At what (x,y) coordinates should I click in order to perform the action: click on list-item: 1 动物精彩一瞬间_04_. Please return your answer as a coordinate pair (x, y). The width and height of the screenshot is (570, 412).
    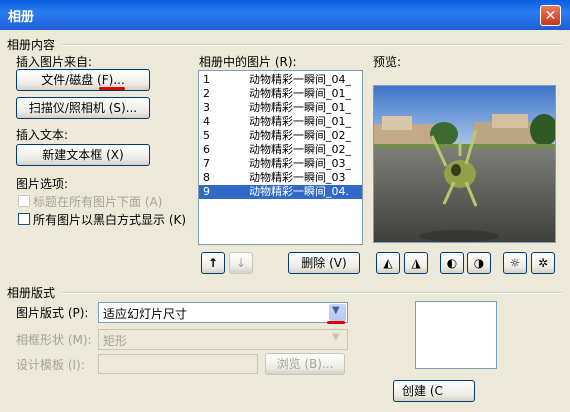
    Looking at the image, I should click on (280, 80).